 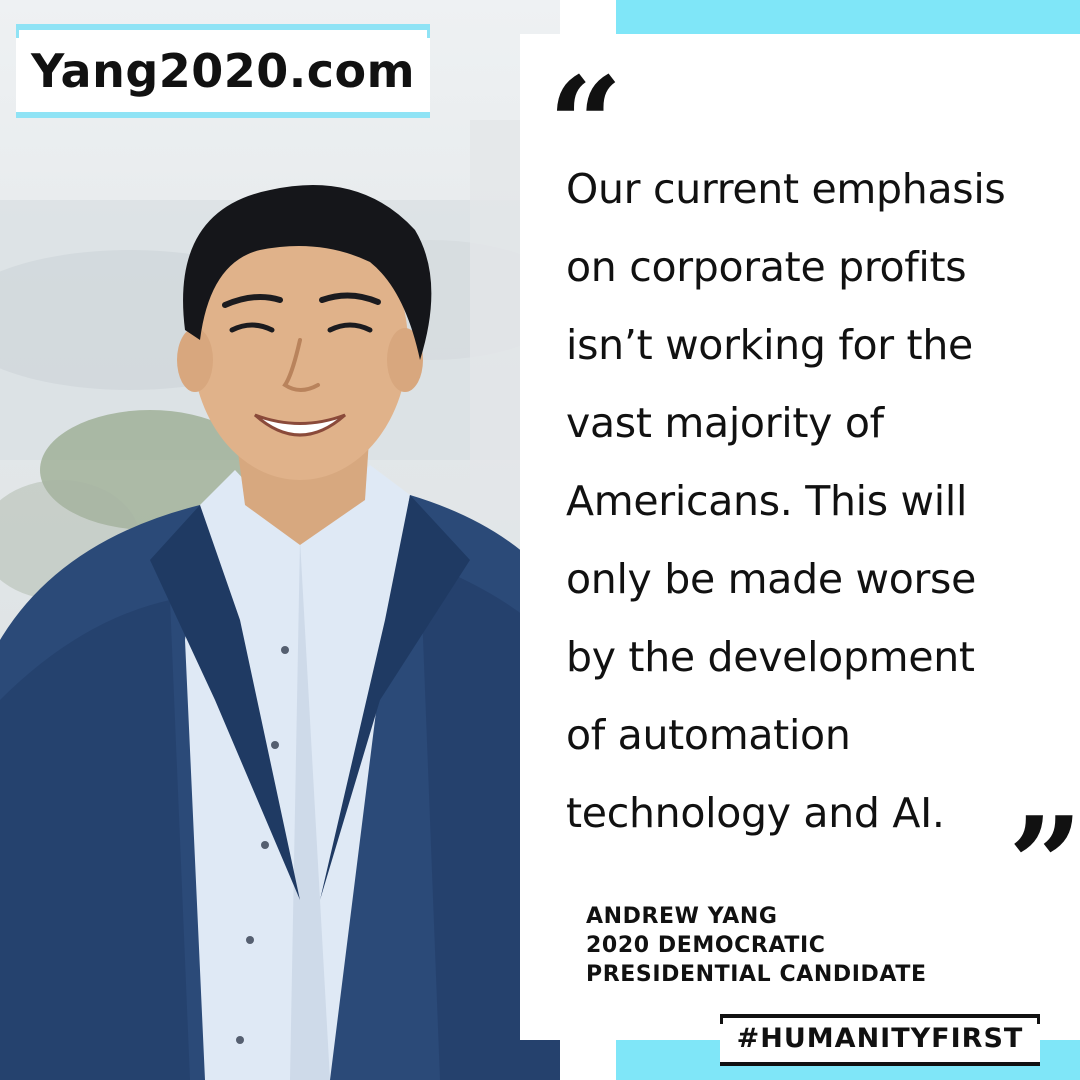 What do you see at coordinates (725, 423) in the screenshot?
I see `quote-line: vast majority of` at bounding box center [725, 423].